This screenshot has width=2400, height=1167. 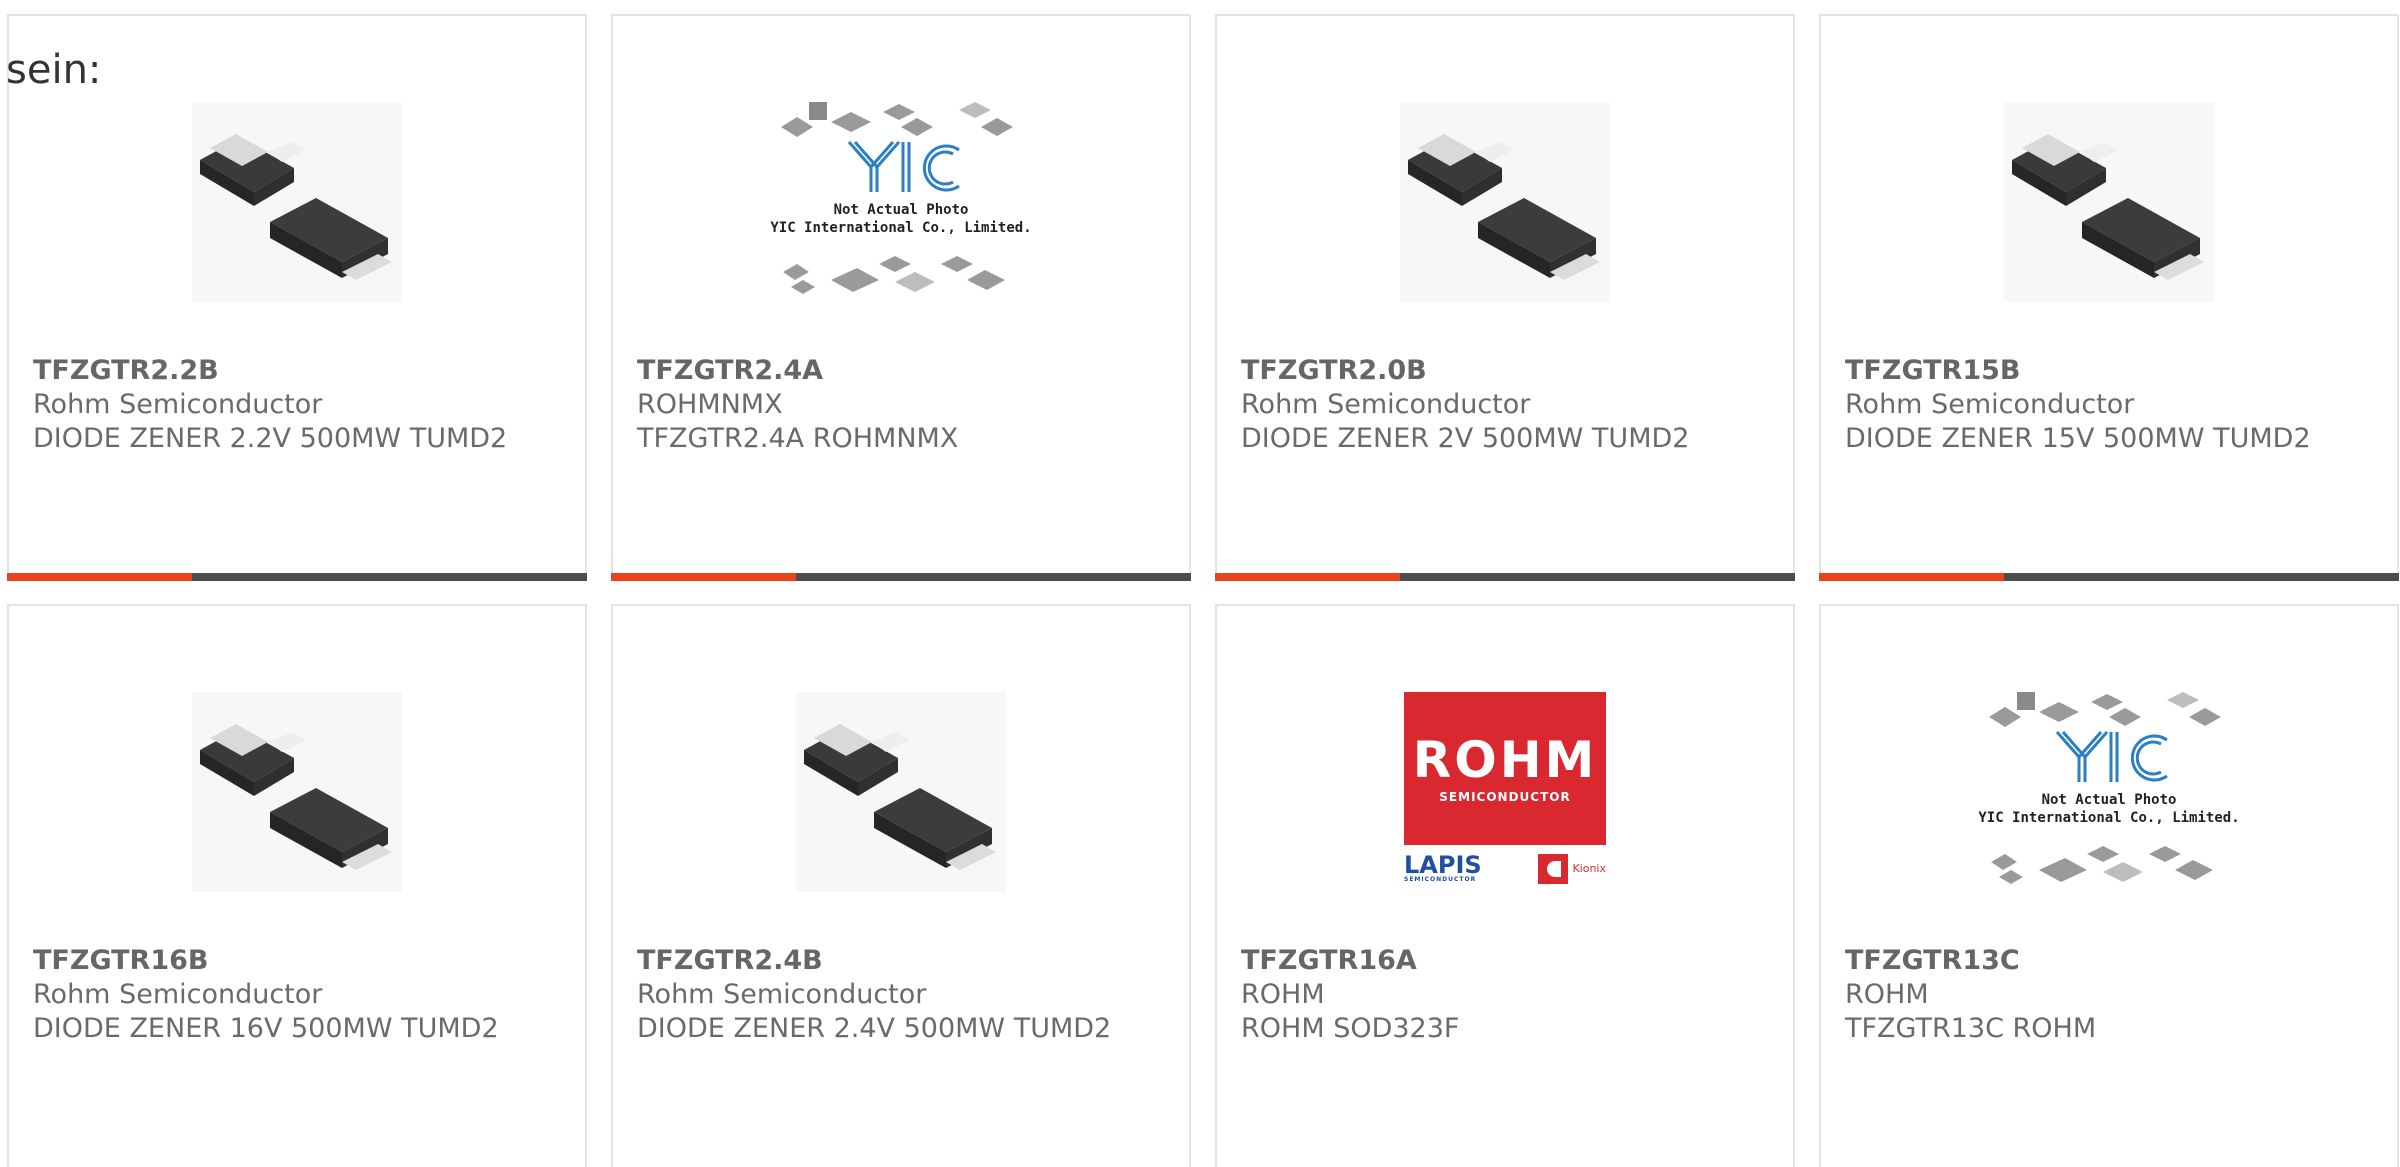 I want to click on product-description: TFZGTR2.4A ROHMNMX, so click(x=798, y=438).